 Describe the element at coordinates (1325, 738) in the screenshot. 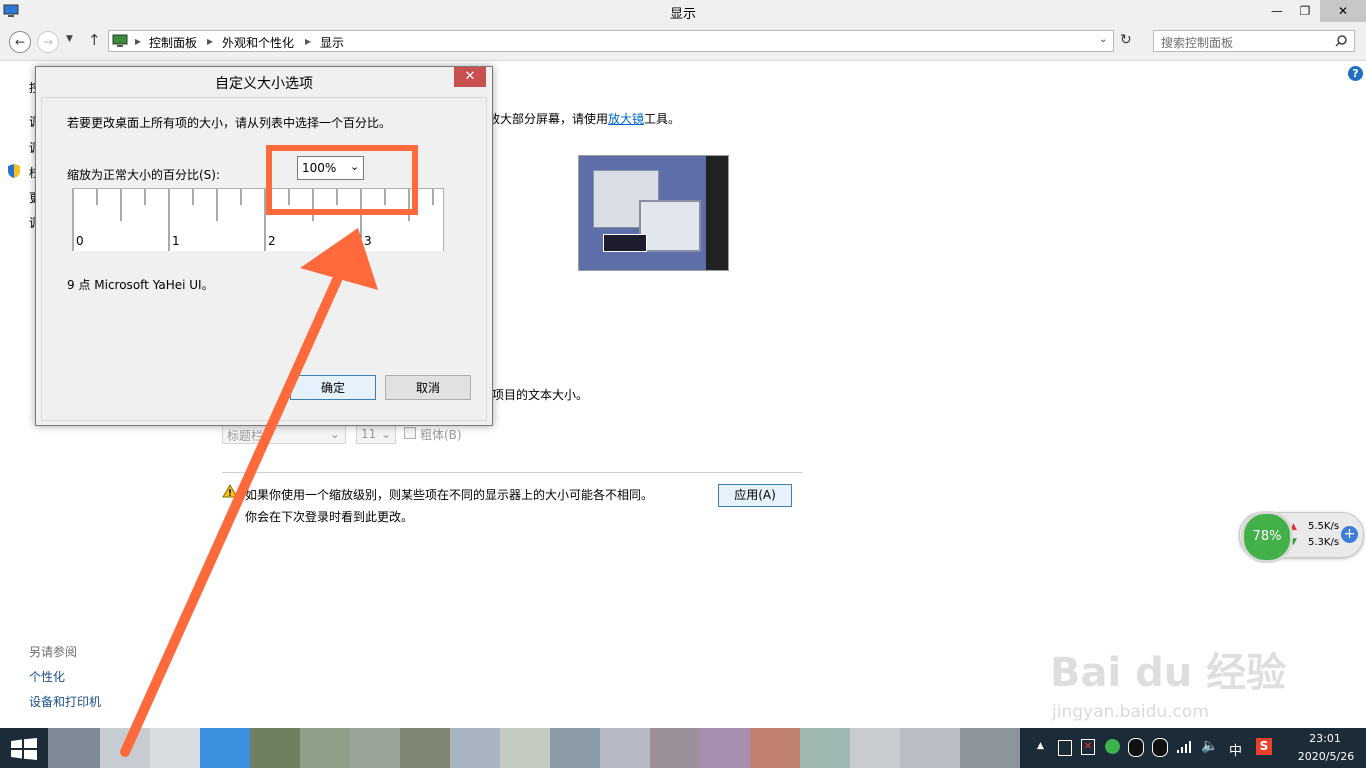

I see `clock-time: 23:01` at that location.